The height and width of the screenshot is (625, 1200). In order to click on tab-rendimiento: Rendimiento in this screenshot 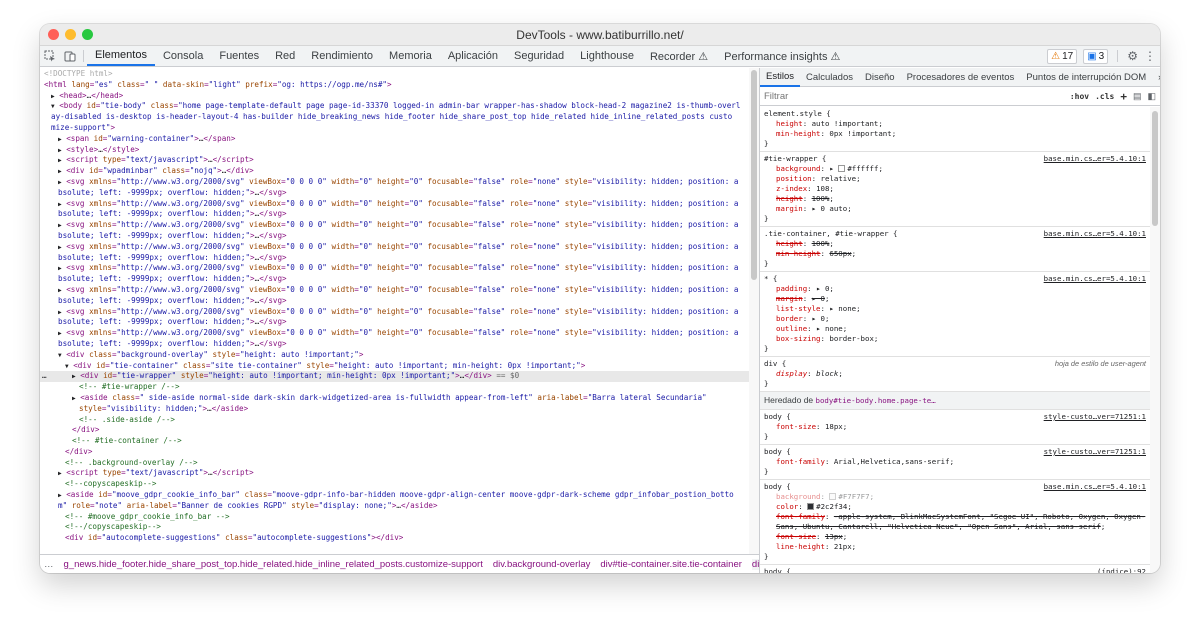, I will do `click(342, 56)`.